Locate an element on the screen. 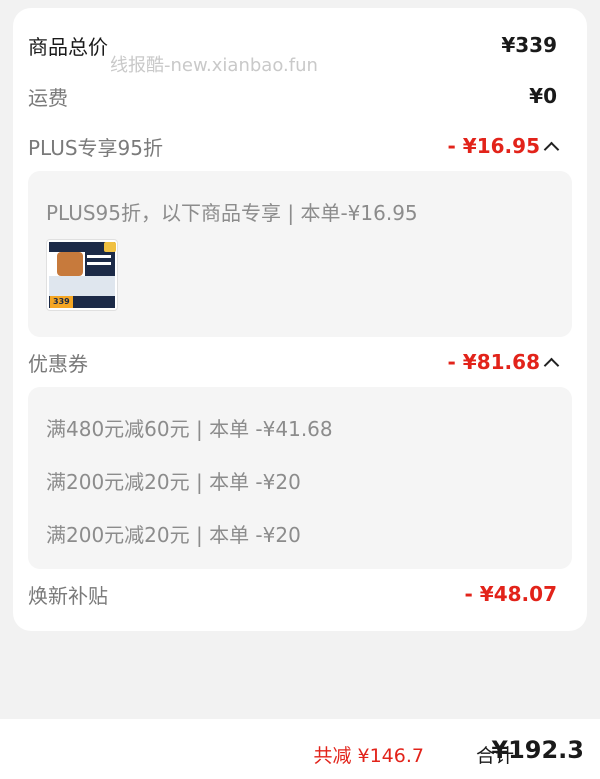 This screenshot has height=779, width=600. goods-total-label: 商品总价 is located at coordinates (68, 46).